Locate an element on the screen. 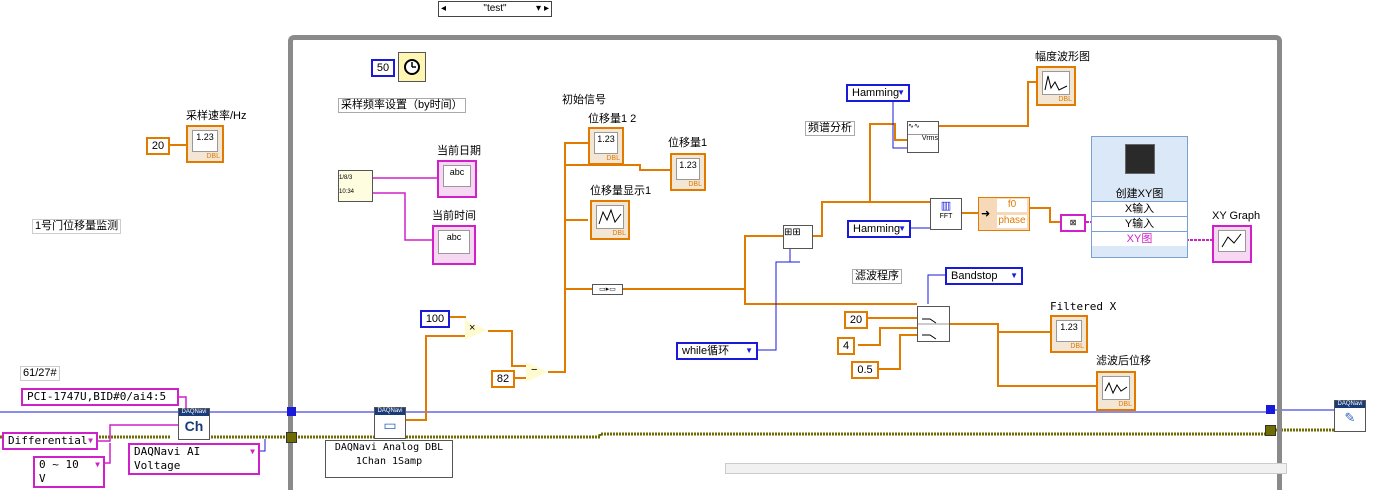  fft-node: ▥ FFT is located at coordinates (946, 214).